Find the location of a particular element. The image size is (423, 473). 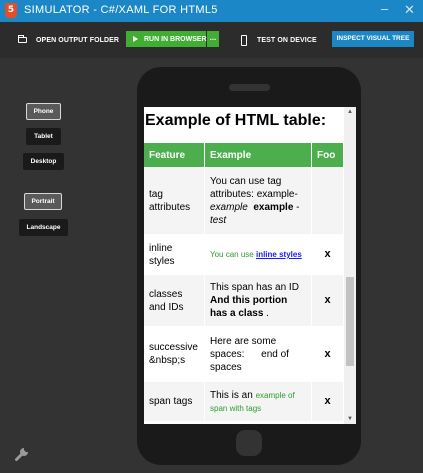

window-title: SIMULATOR - C#/XAML FOR HTML5 is located at coordinates (121, 10).